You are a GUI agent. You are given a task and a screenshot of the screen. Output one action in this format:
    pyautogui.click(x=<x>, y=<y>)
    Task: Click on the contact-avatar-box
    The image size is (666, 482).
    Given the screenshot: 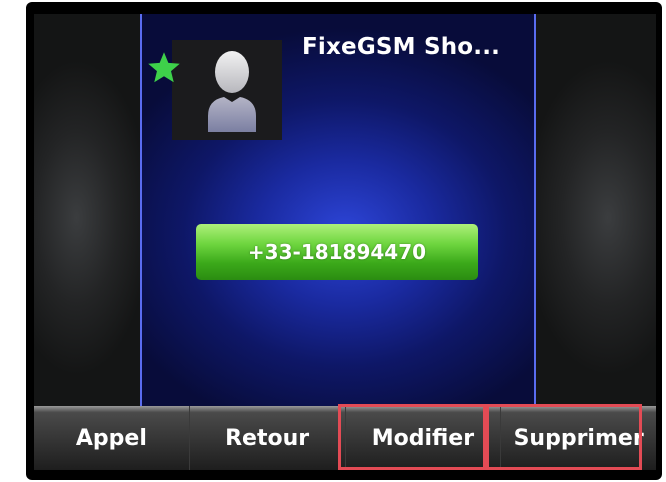 What is the action you would take?
    pyautogui.click(x=227, y=90)
    